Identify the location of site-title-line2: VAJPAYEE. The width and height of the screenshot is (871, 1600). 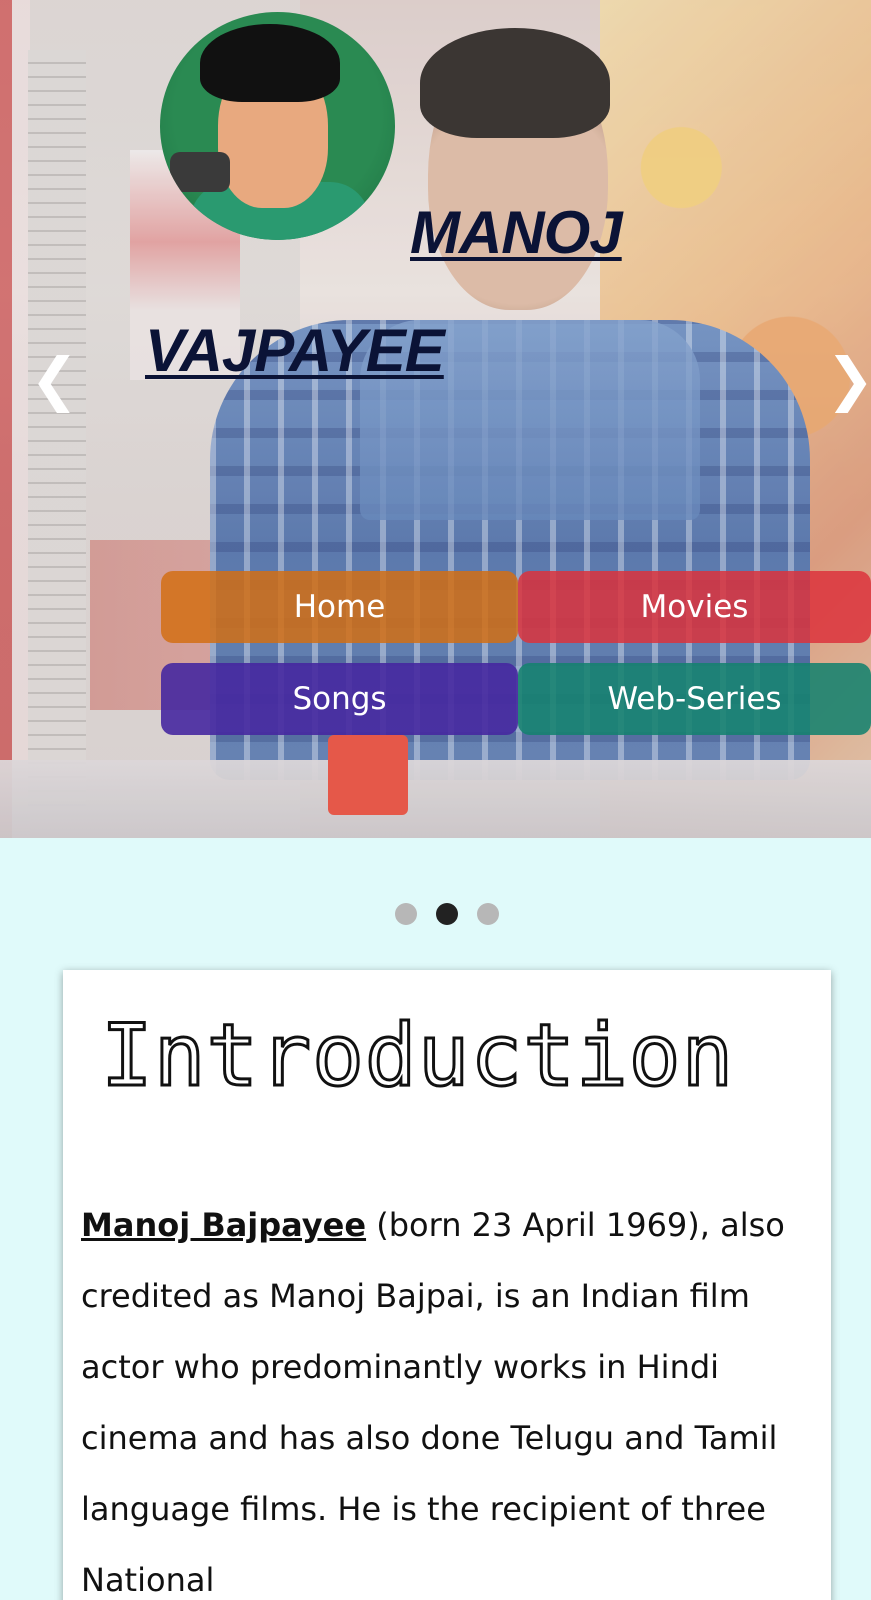
(295, 350).